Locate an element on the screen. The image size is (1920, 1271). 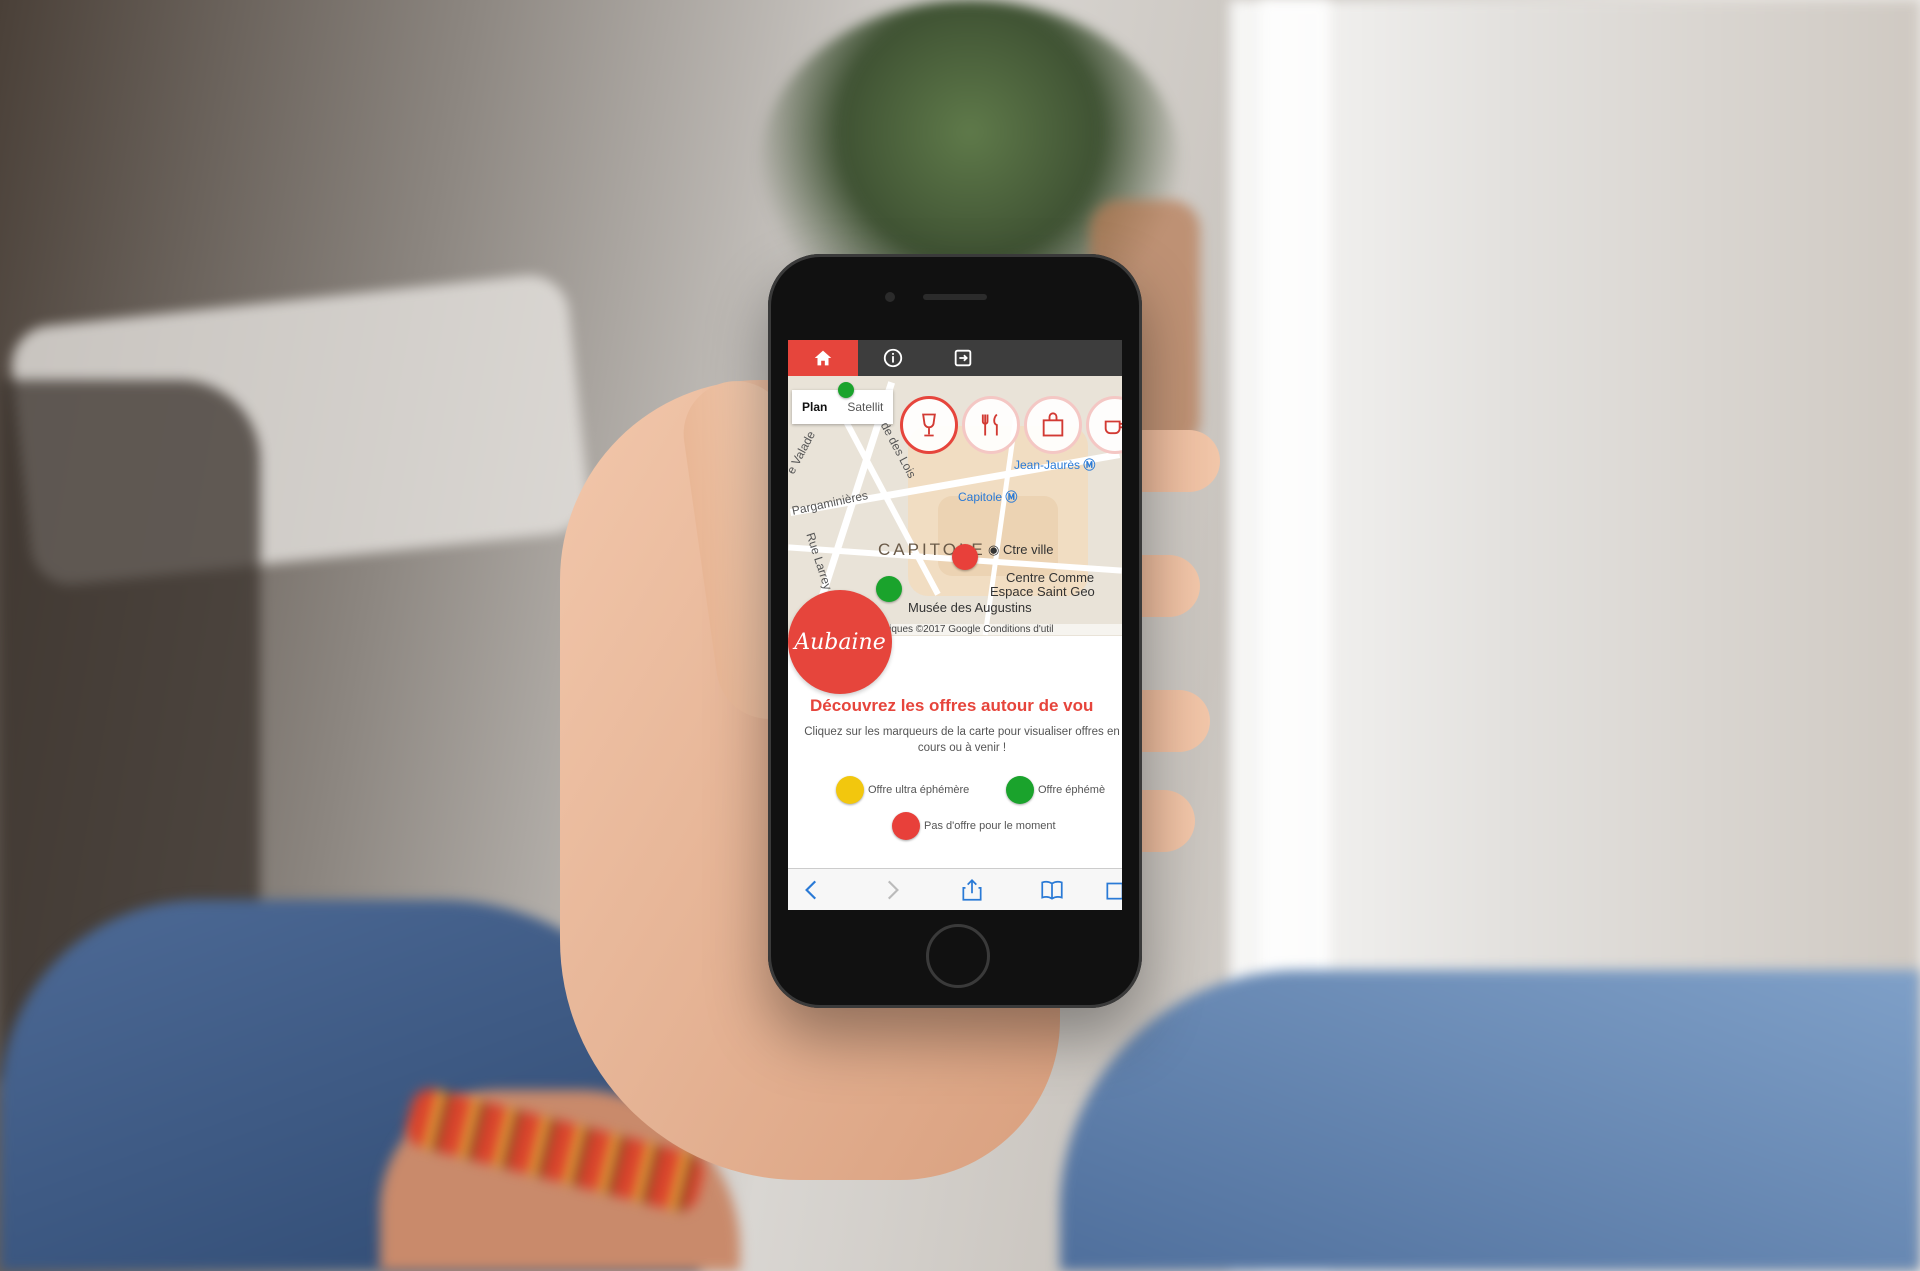
coffee-cup-icon is located at coordinates (1113, 427).